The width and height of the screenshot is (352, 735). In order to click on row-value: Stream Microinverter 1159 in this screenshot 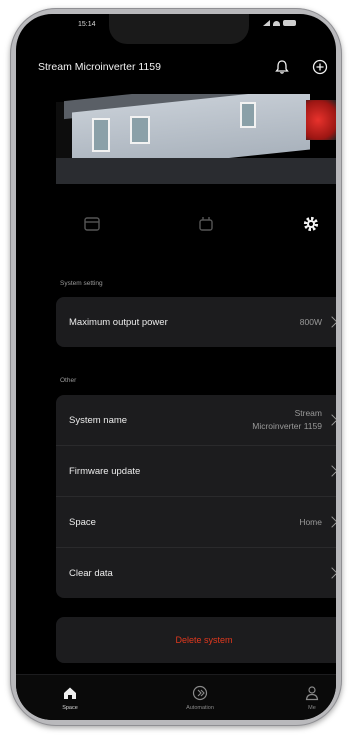, I will do `click(287, 420)`.